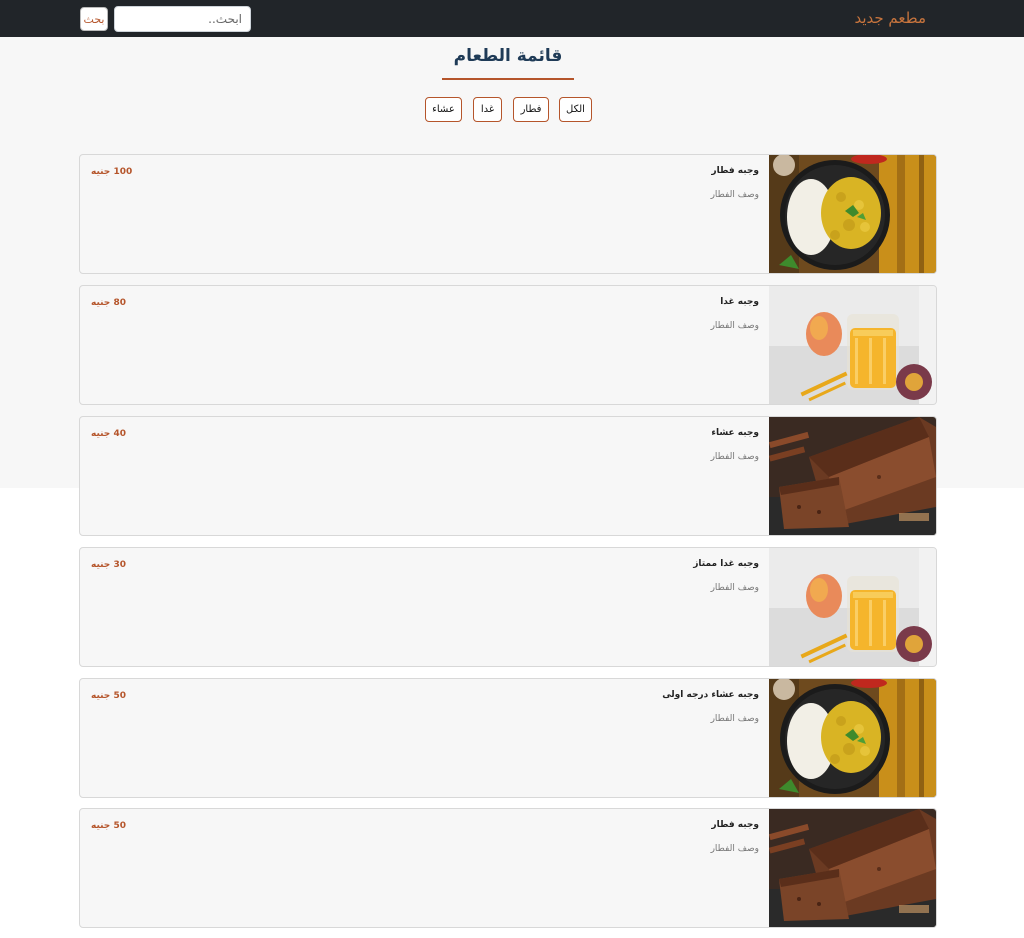 This screenshot has width=1024, height=938. What do you see at coordinates (108, 434) in the screenshot?
I see `item-price: 40 جنيه` at bounding box center [108, 434].